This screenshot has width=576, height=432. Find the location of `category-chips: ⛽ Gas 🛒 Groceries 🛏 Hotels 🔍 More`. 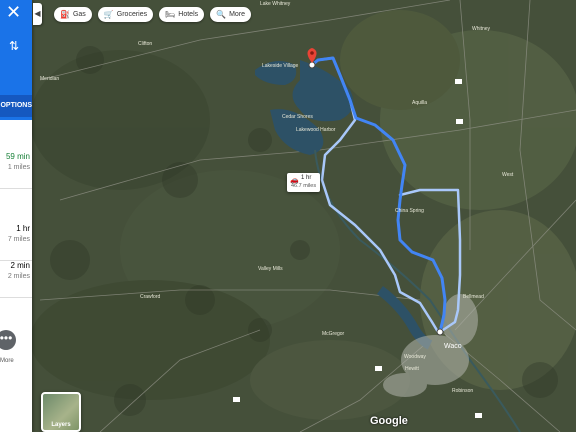

category-chips: ⛽ Gas 🛒 Groceries 🛏 Hotels 🔍 More is located at coordinates (153, 14).